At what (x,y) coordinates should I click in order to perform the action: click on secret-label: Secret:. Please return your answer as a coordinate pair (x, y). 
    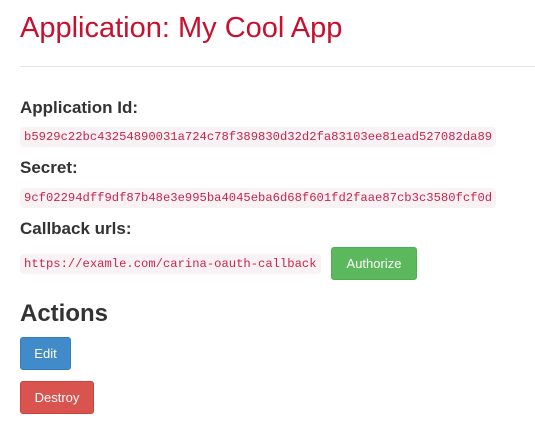
    Looking at the image, I should click on (49, 167).